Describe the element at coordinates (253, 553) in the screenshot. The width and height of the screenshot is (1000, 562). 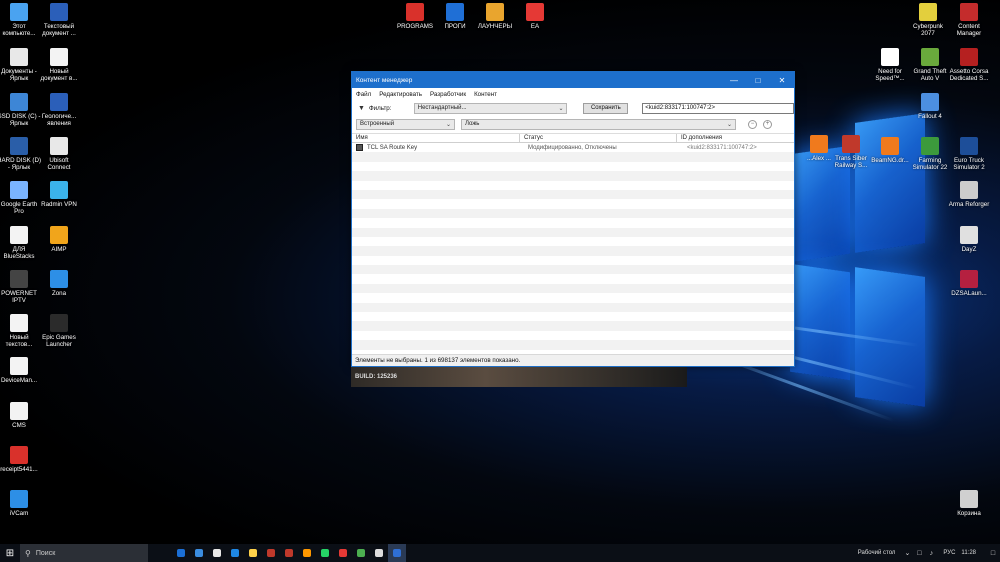
I see `folder-icon` at that location.